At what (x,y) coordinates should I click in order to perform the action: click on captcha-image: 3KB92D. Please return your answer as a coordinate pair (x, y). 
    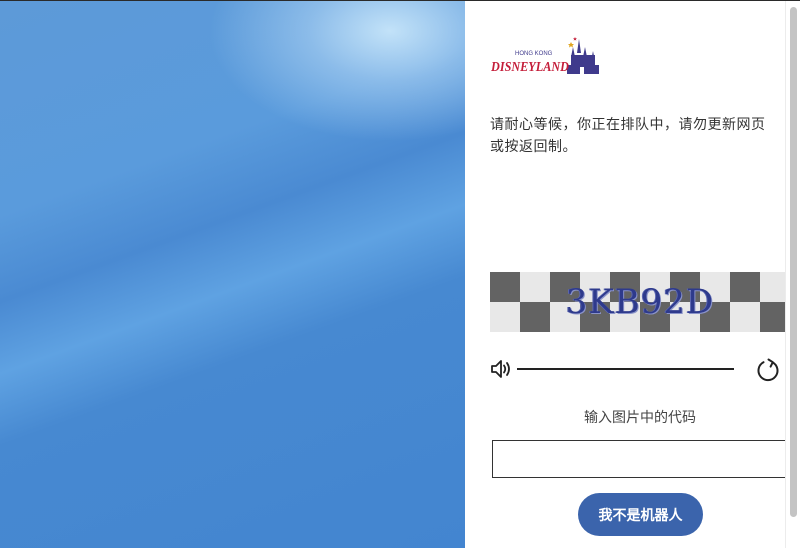
    Looking at the image, I should click on (638, 302).